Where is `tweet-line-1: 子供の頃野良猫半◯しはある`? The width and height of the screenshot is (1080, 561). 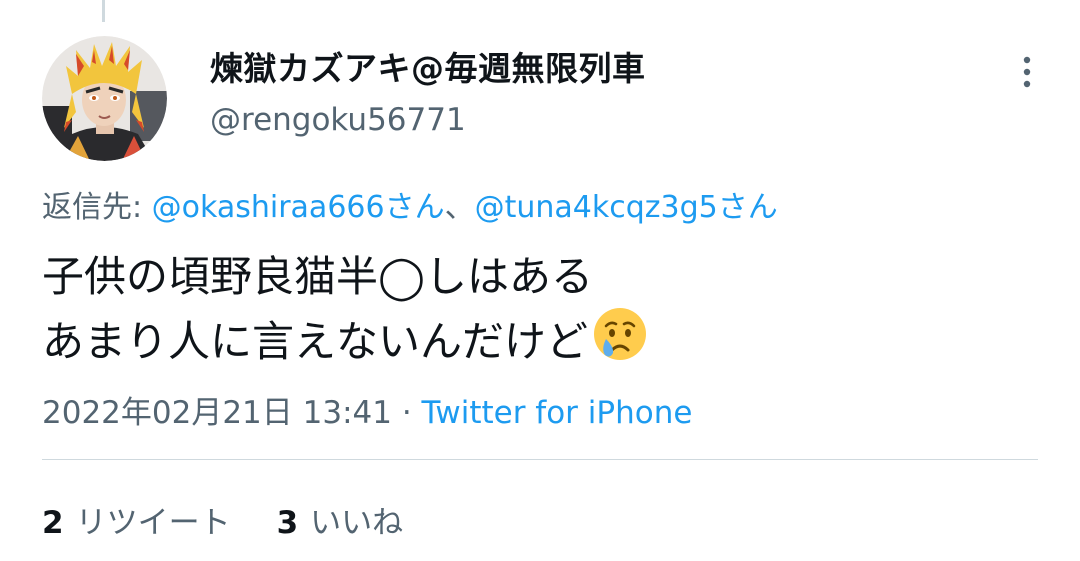
tweet-line-1: 子供の頃野良猫半◯しはある is located at coordinates (318, 276).